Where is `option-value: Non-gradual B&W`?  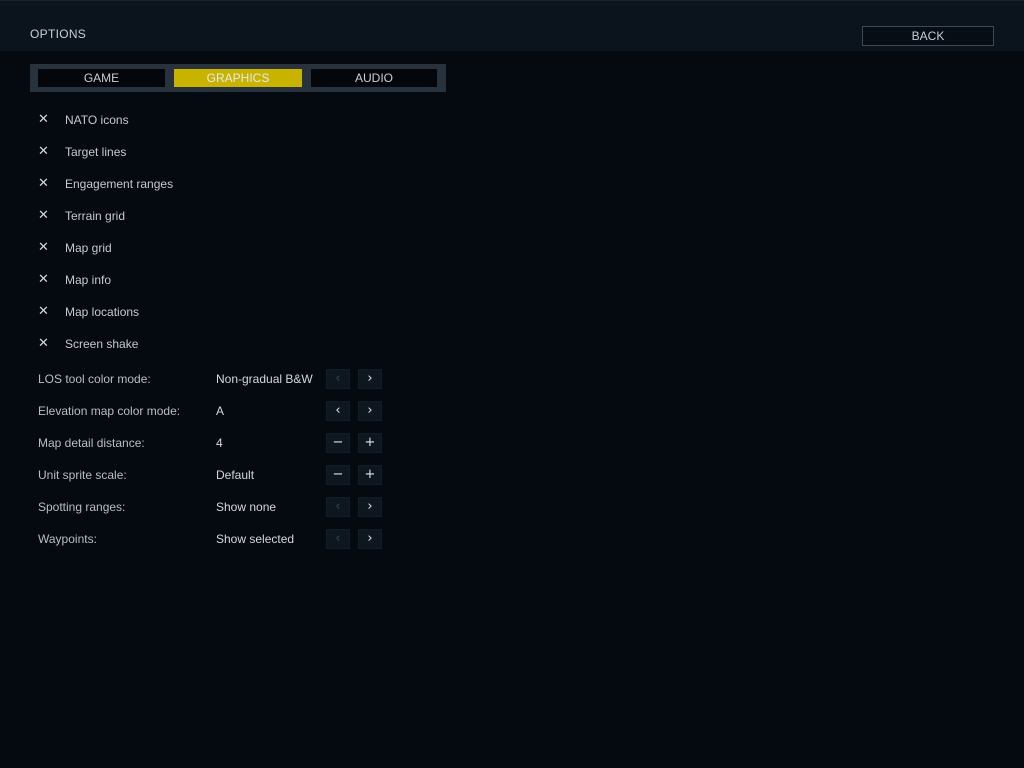
option-value: Non-gradual B&W is located at coordinates (264, 379).